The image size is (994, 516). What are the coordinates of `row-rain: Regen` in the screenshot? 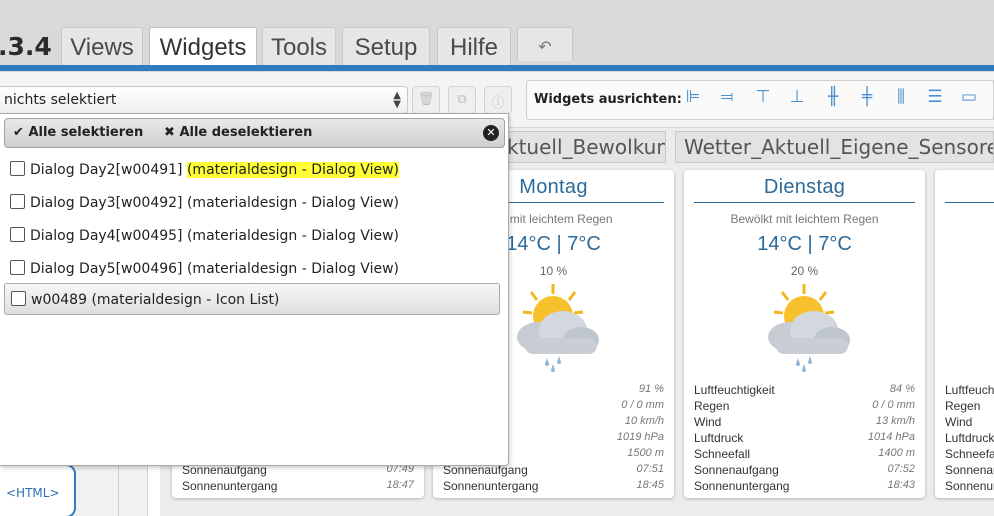 It's located at (963, 406).